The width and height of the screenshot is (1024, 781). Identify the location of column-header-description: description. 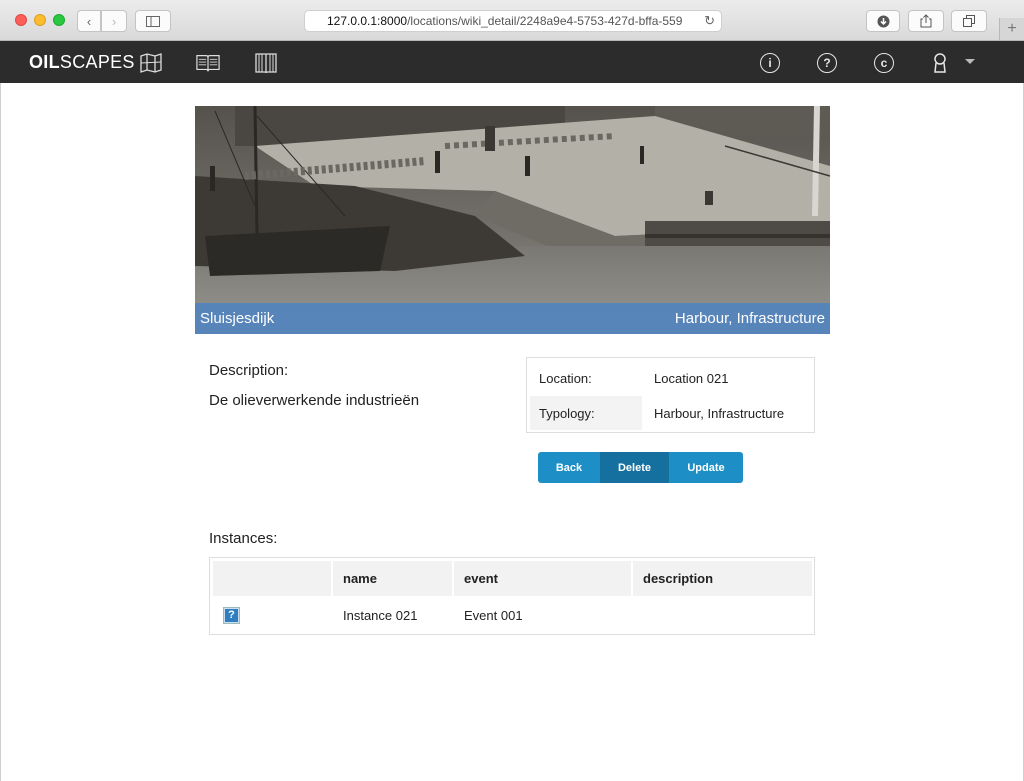
(722, 578).